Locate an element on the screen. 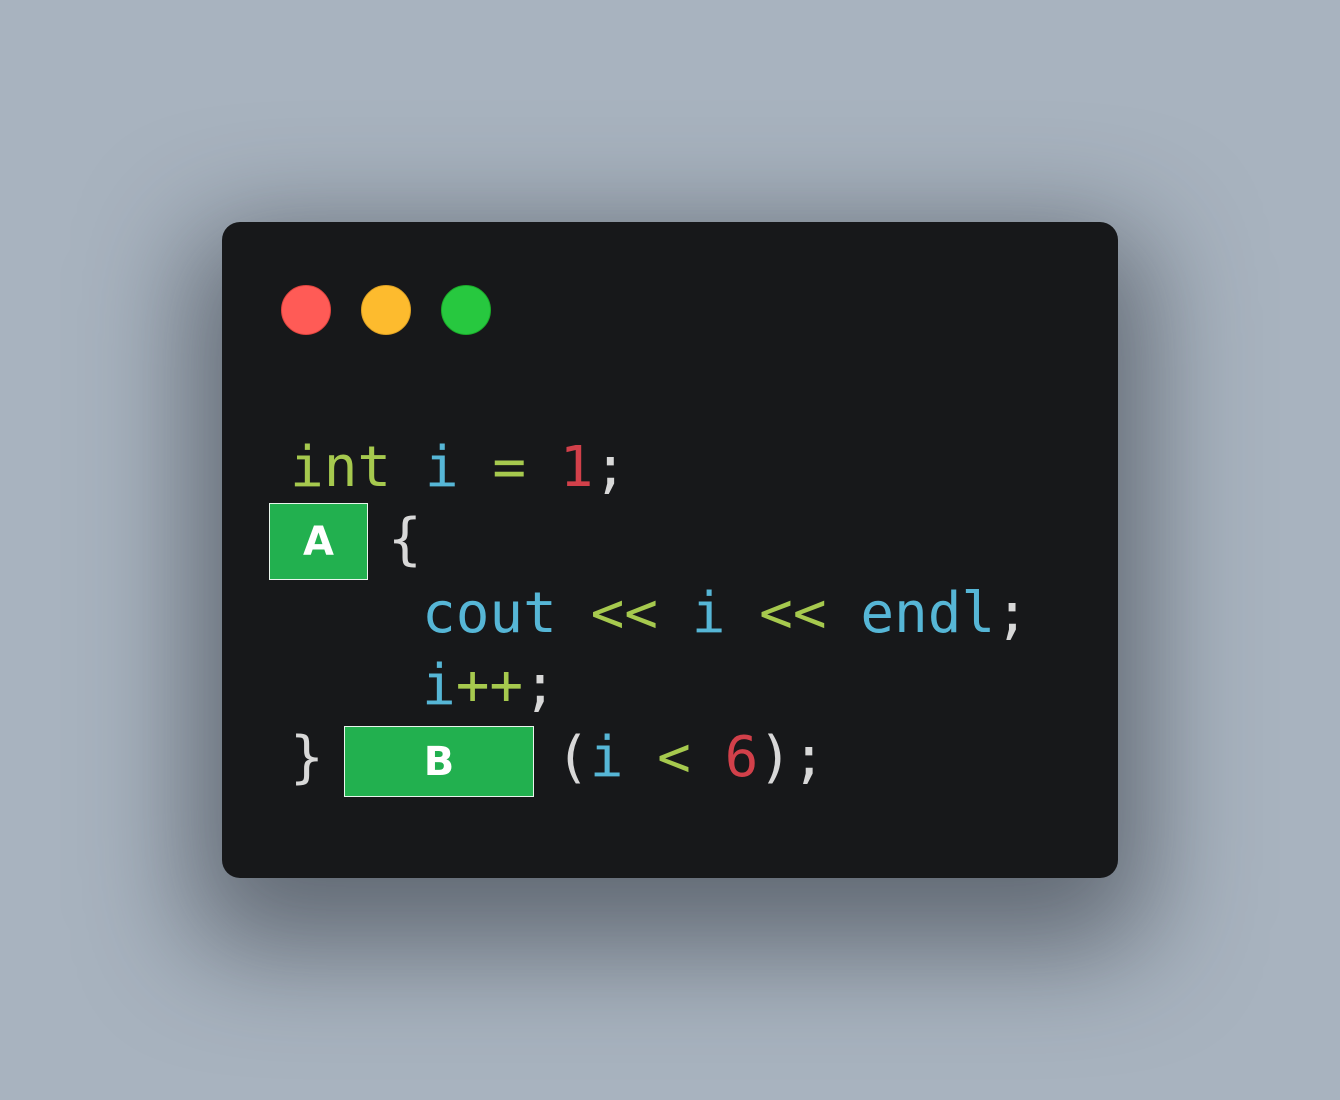 The width and height of the screenshot is (1340, 1100). number-literal: 1 is located at coordinates (576, 467).